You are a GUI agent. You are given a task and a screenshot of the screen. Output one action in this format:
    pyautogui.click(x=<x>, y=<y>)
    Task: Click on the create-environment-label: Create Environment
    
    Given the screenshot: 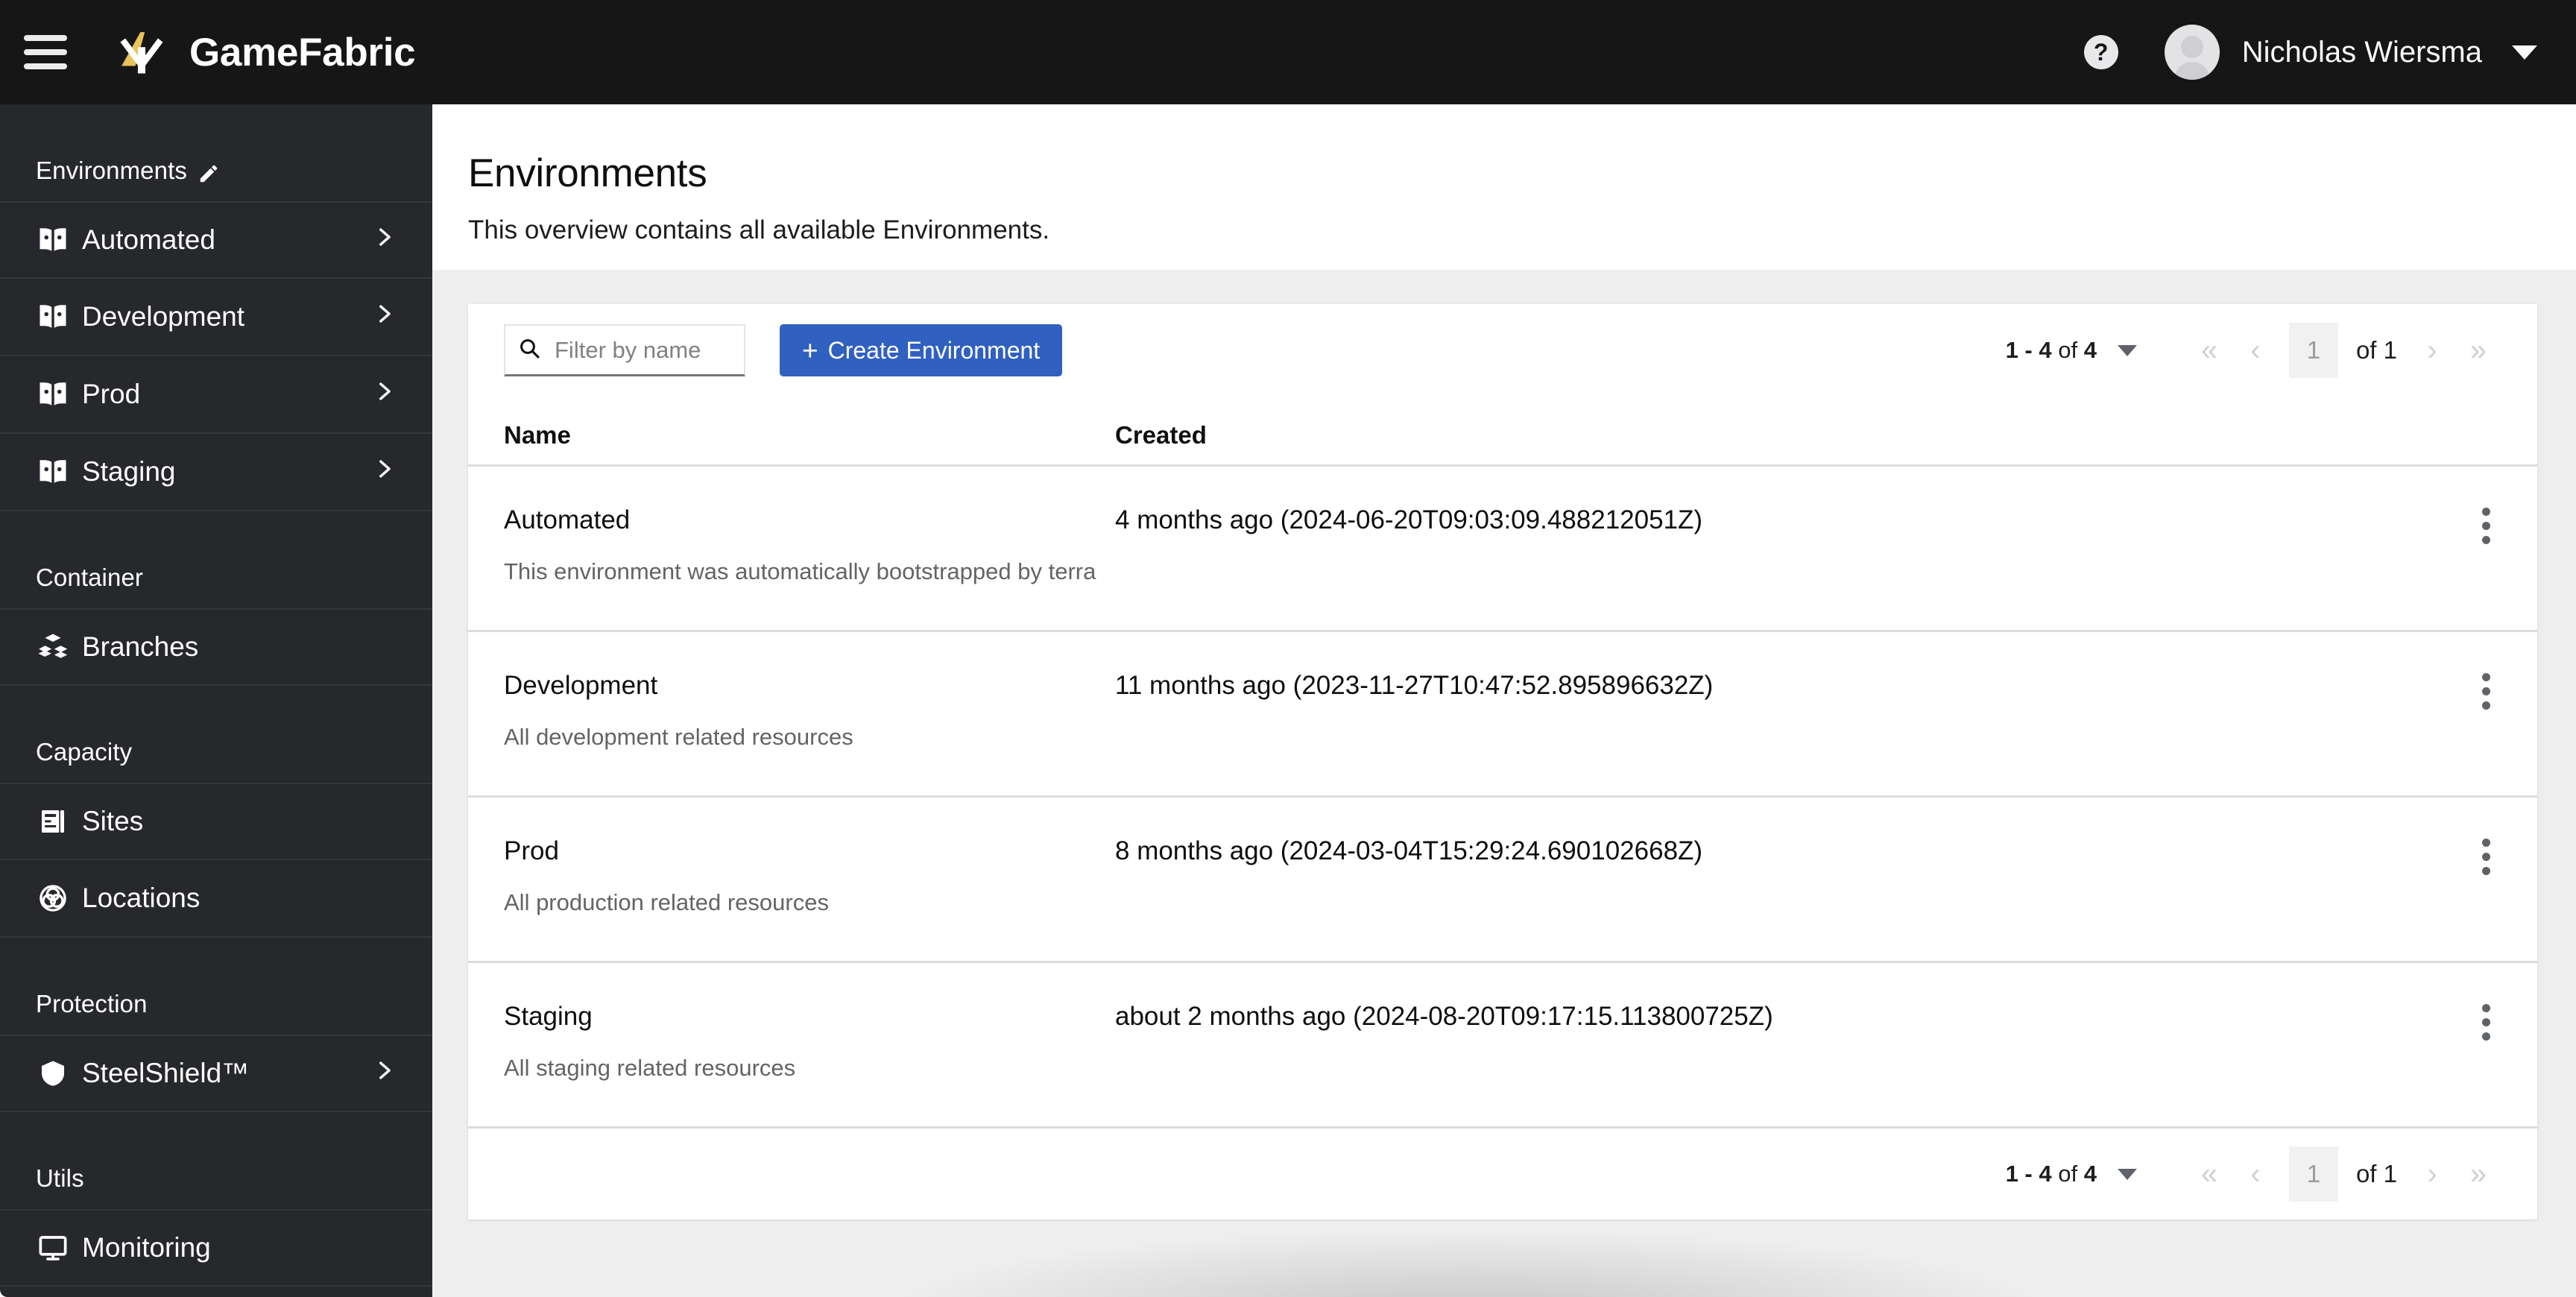 What is the action you would take?
    pyautogui.click(x=934, y=350)
    